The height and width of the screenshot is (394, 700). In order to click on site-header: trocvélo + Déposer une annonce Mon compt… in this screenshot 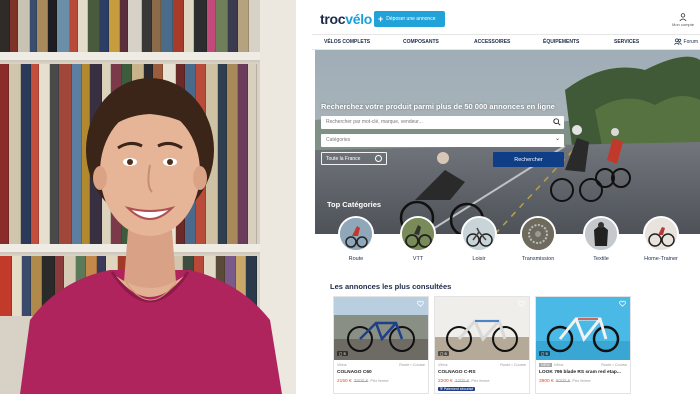, I will do `click(506, 17)`.